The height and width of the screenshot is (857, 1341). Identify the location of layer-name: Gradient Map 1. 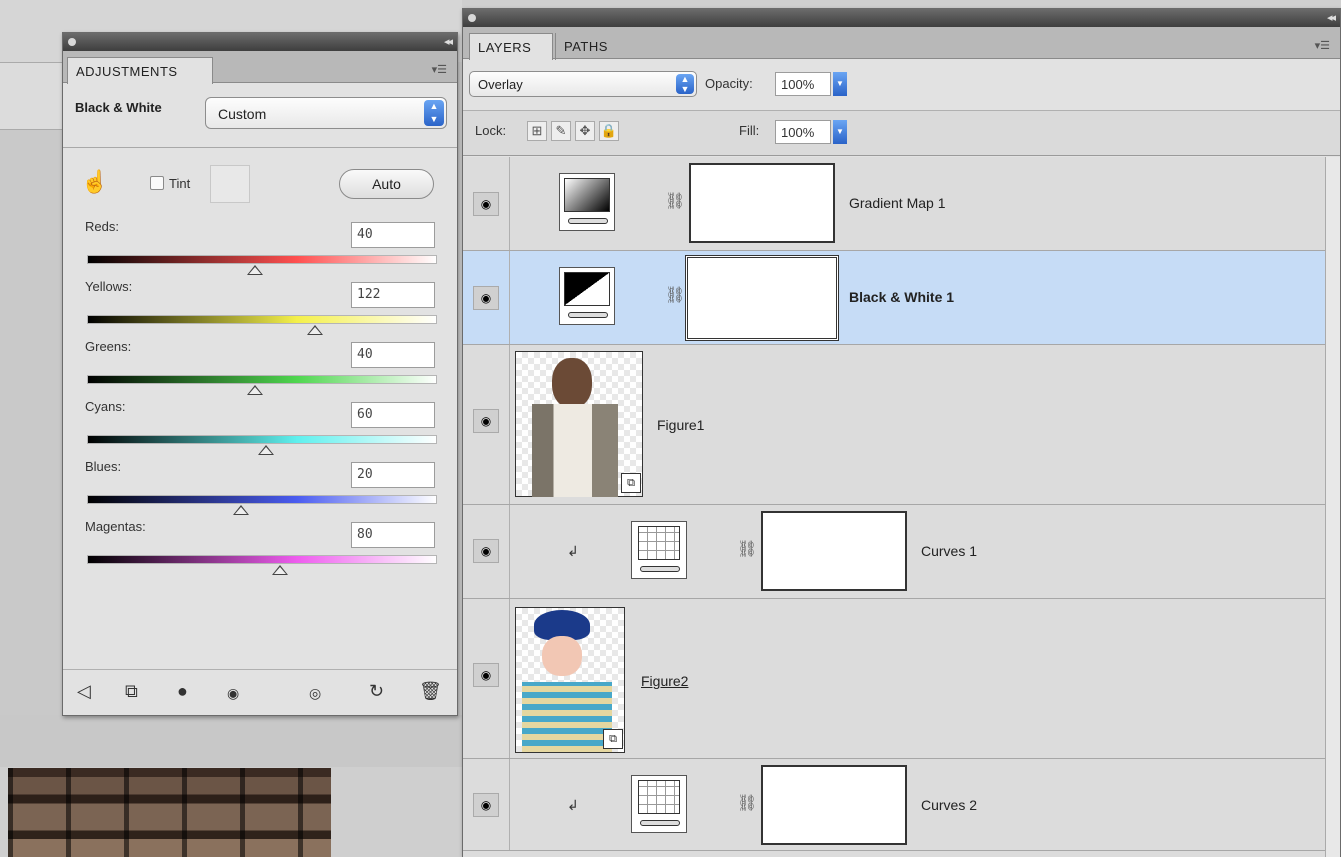
(897, 203).